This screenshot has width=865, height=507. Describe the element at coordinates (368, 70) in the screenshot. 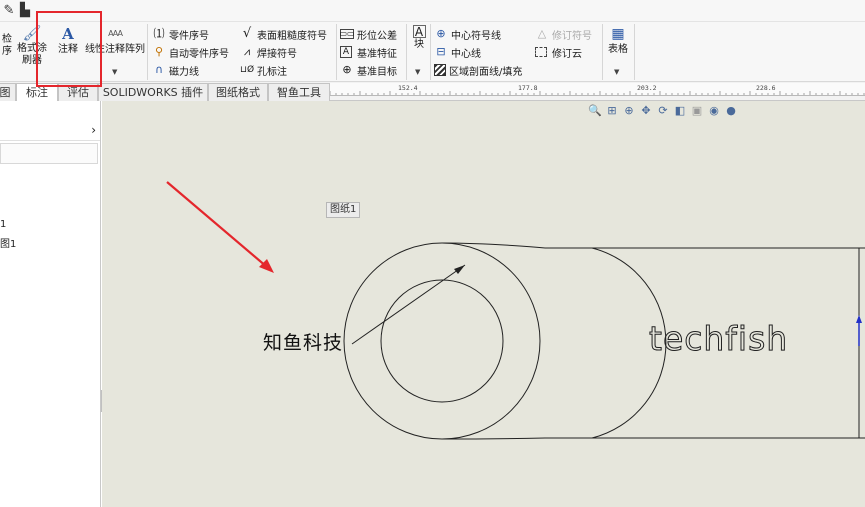

I see `datum-target-button: ⊕ 基准目标` at that location.